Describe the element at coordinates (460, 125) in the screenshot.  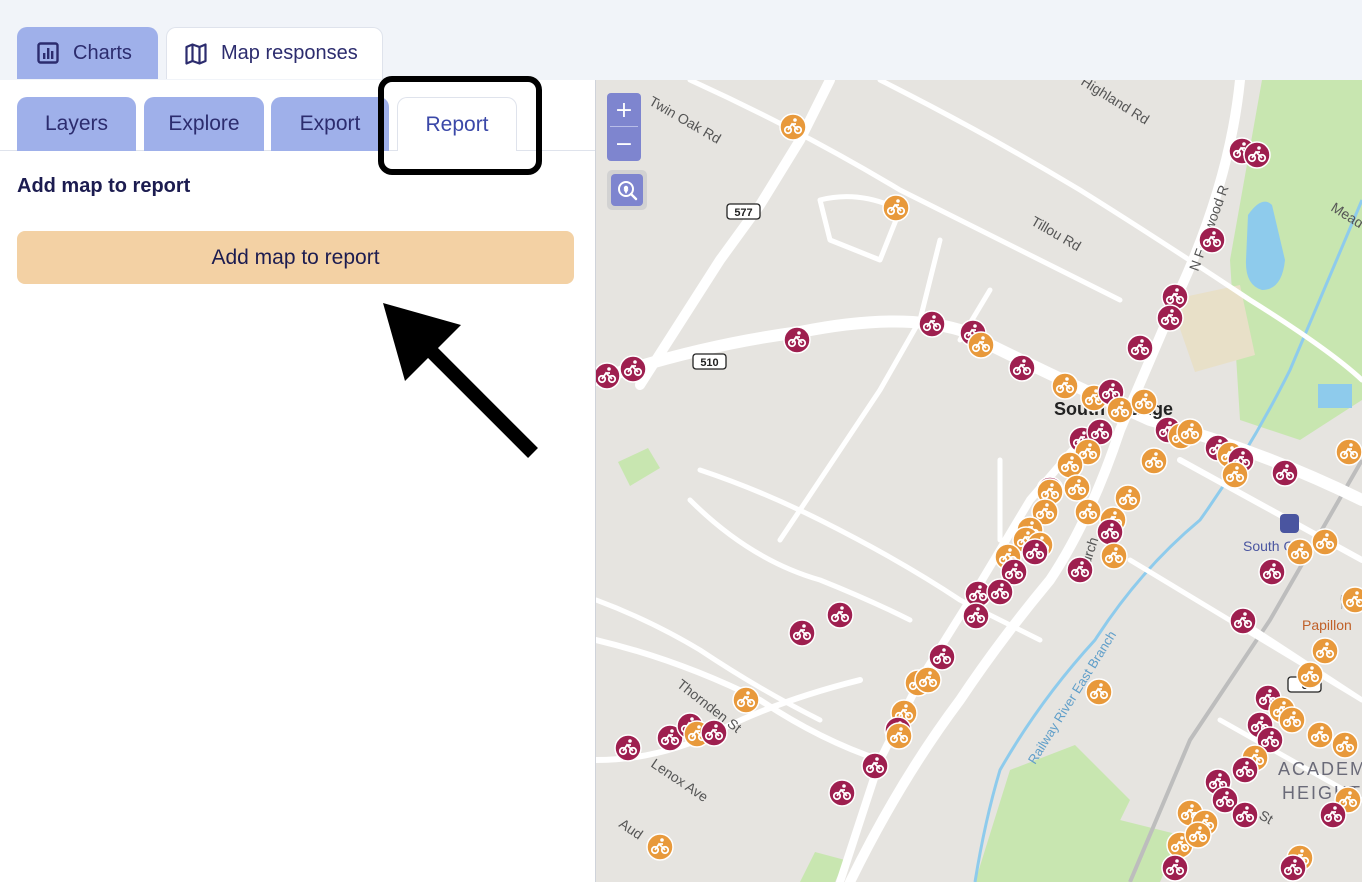
I see `highlight-box` at that location.